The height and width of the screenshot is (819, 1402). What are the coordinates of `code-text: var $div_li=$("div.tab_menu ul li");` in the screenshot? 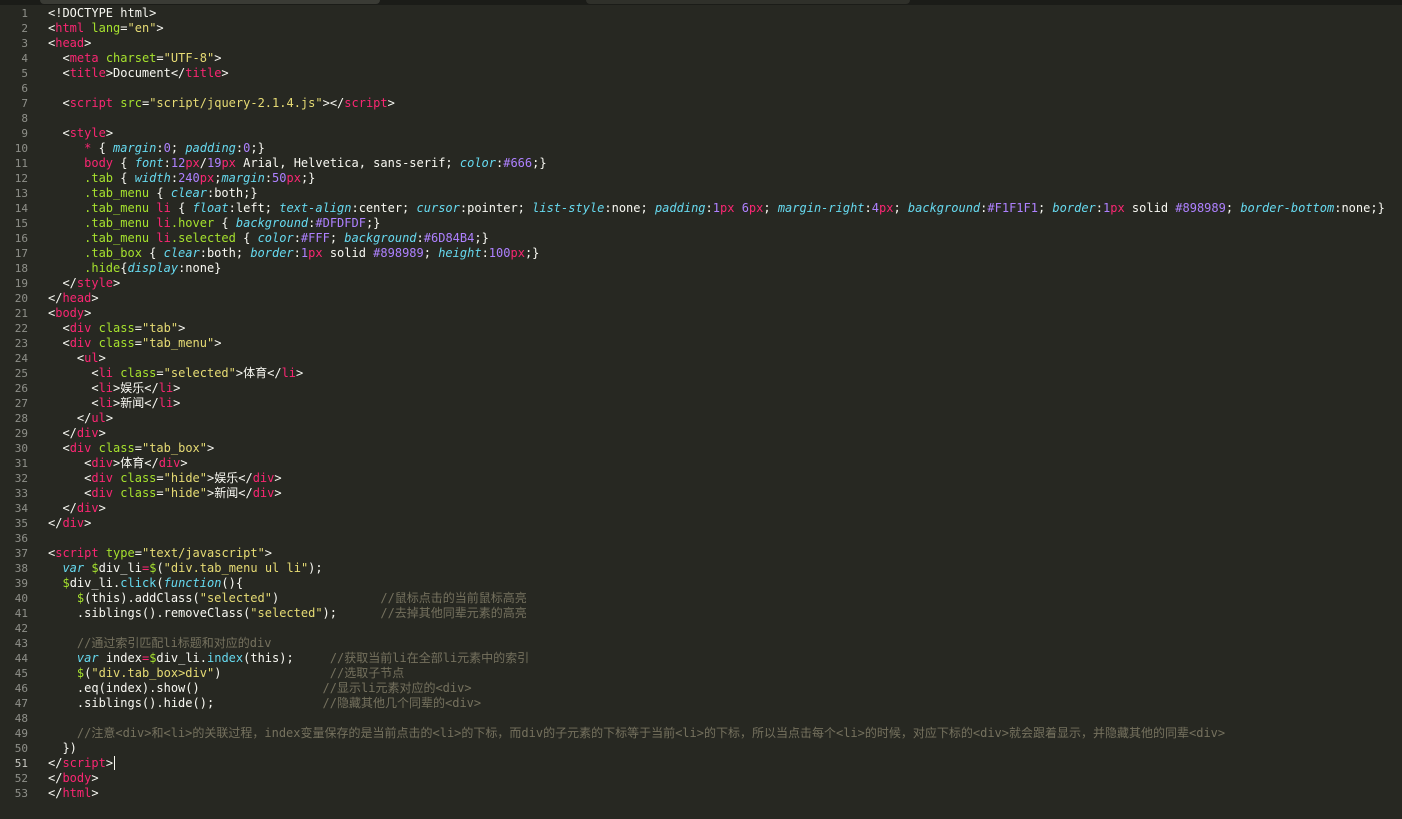 It's located at (185, 568).